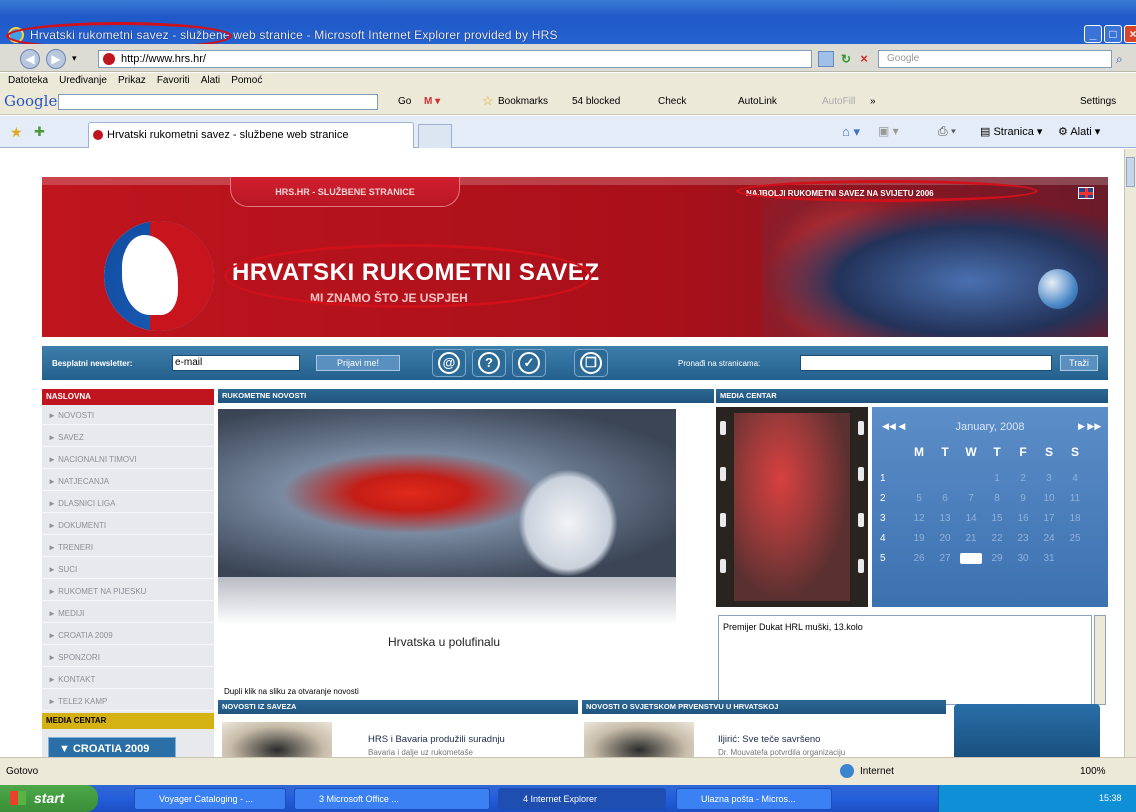 This screenshot has width=1136, height=812. I want to click on federation-news-title: HRS i Bavaria produžili suradnju, so click(436, 739).